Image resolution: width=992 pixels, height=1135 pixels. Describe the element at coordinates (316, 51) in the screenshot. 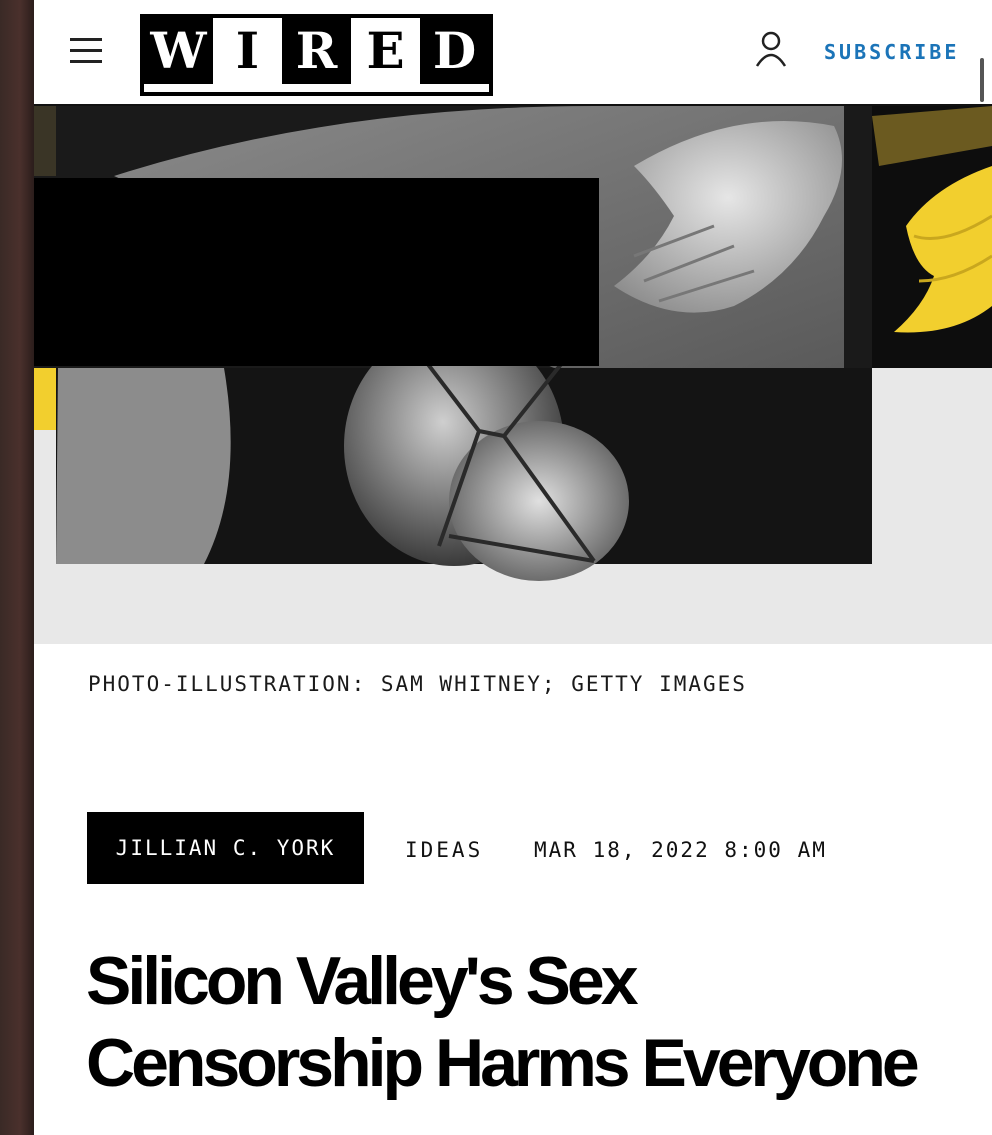

I see `logo-letter: R` at that location.